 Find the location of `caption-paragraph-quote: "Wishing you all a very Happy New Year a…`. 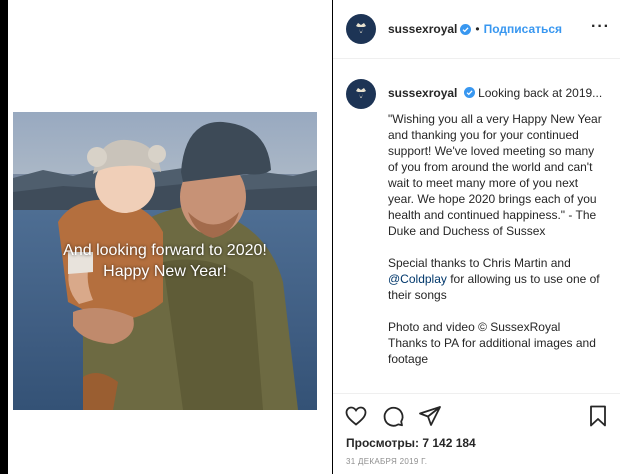

caption-paragraph-quote: "Wishing you all a very Happy New Year a… is located at coordinates (495, 175).